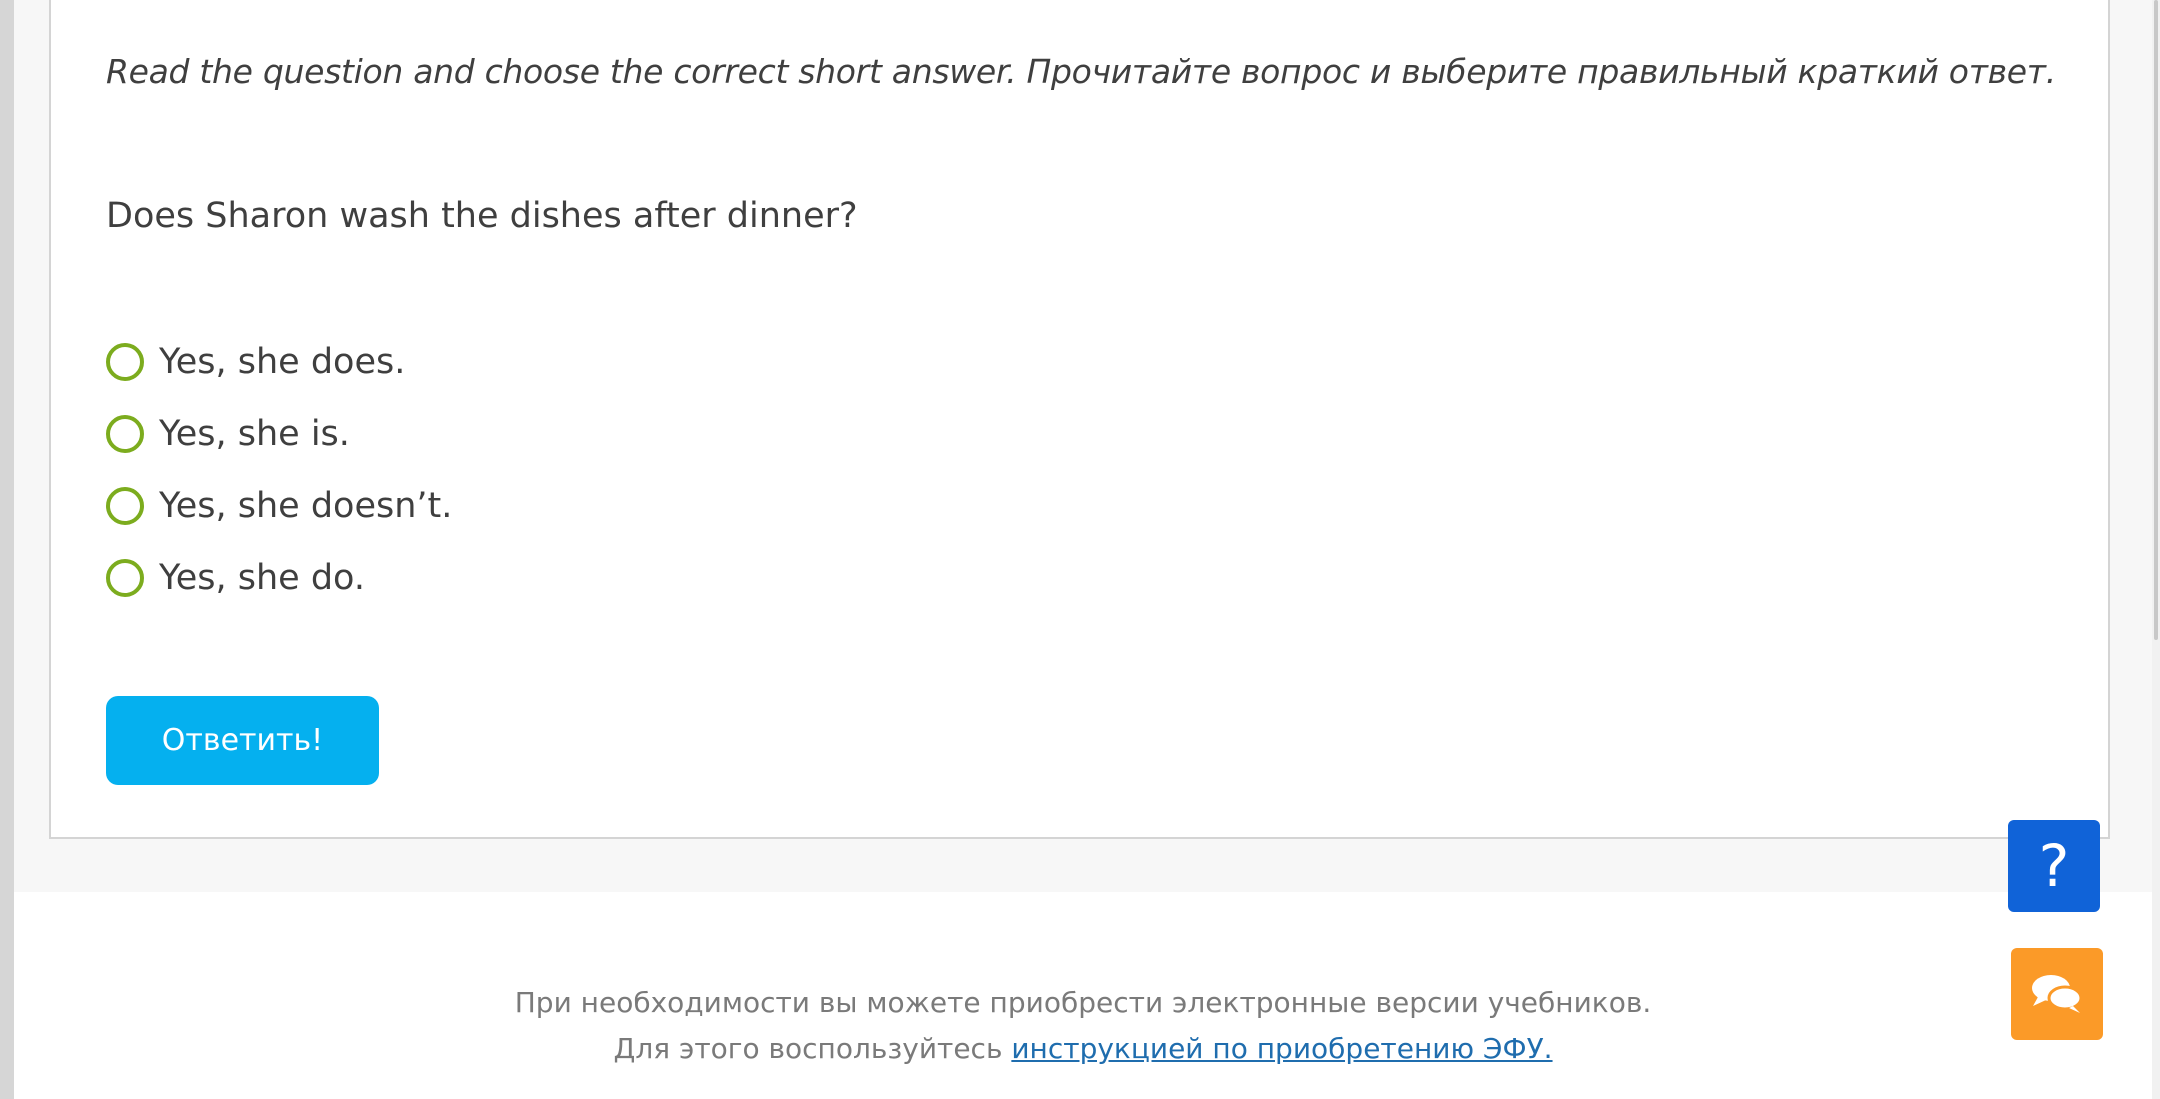 The height and width of the screenshot is (1099, 2160). I want to click on footer-instruction-prefix: Для этого воспользуйтесь, so click(812, 1048).